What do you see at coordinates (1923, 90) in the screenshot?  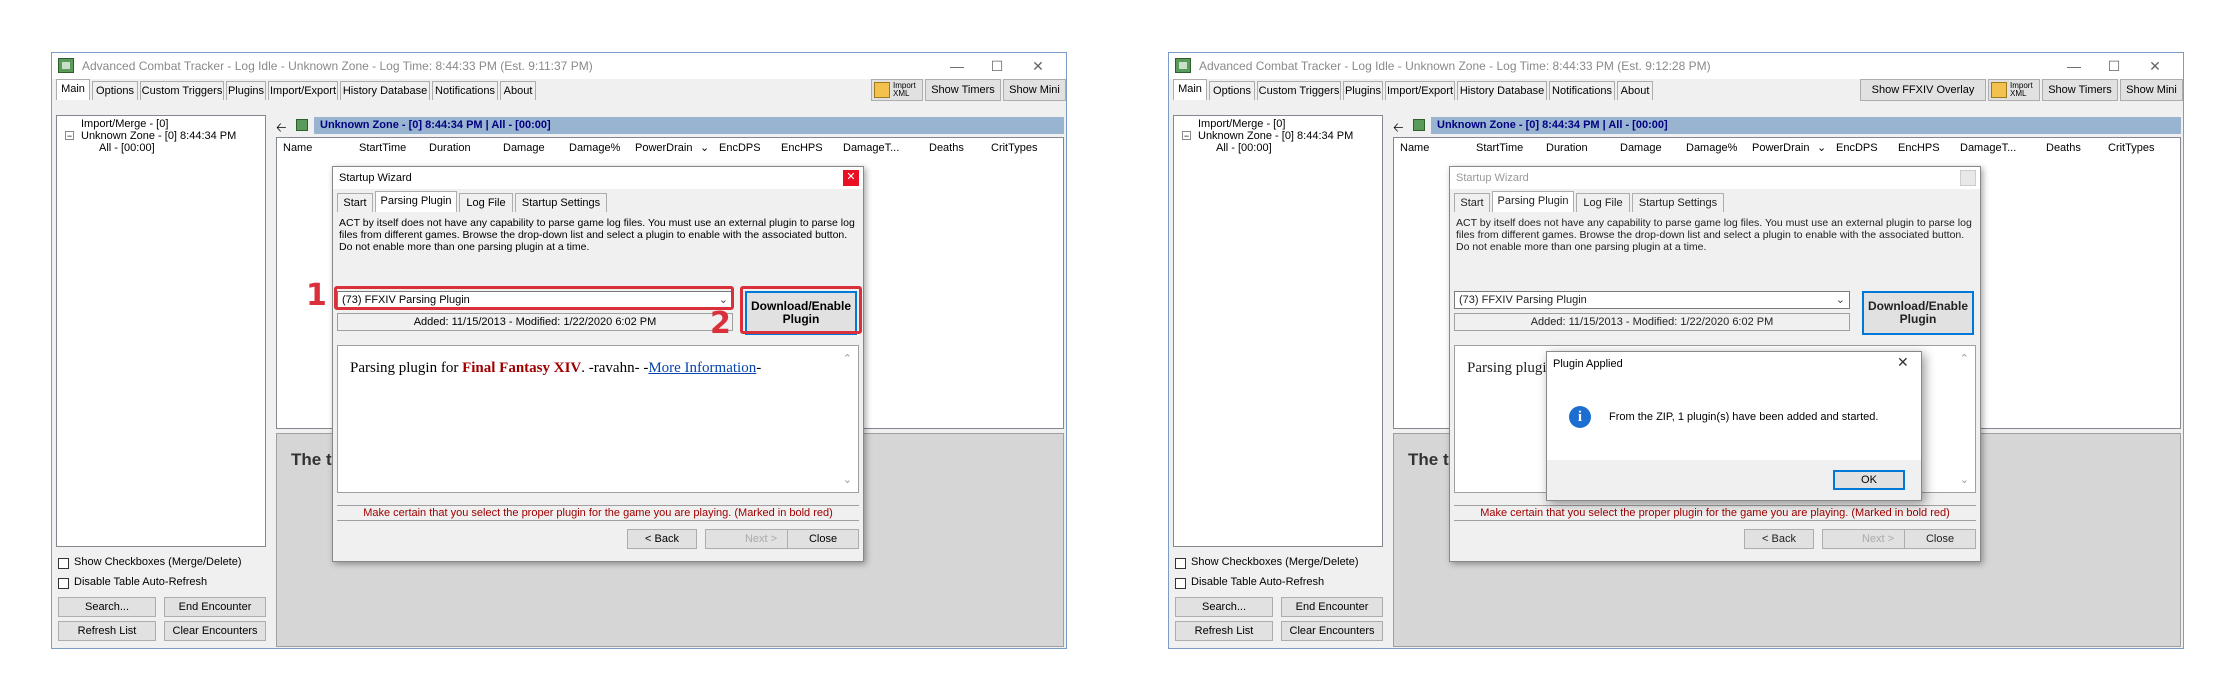 I see `show-ffxiv-overlay-button: Show FFXIV Overlay` at bounding box center [1923, 90].